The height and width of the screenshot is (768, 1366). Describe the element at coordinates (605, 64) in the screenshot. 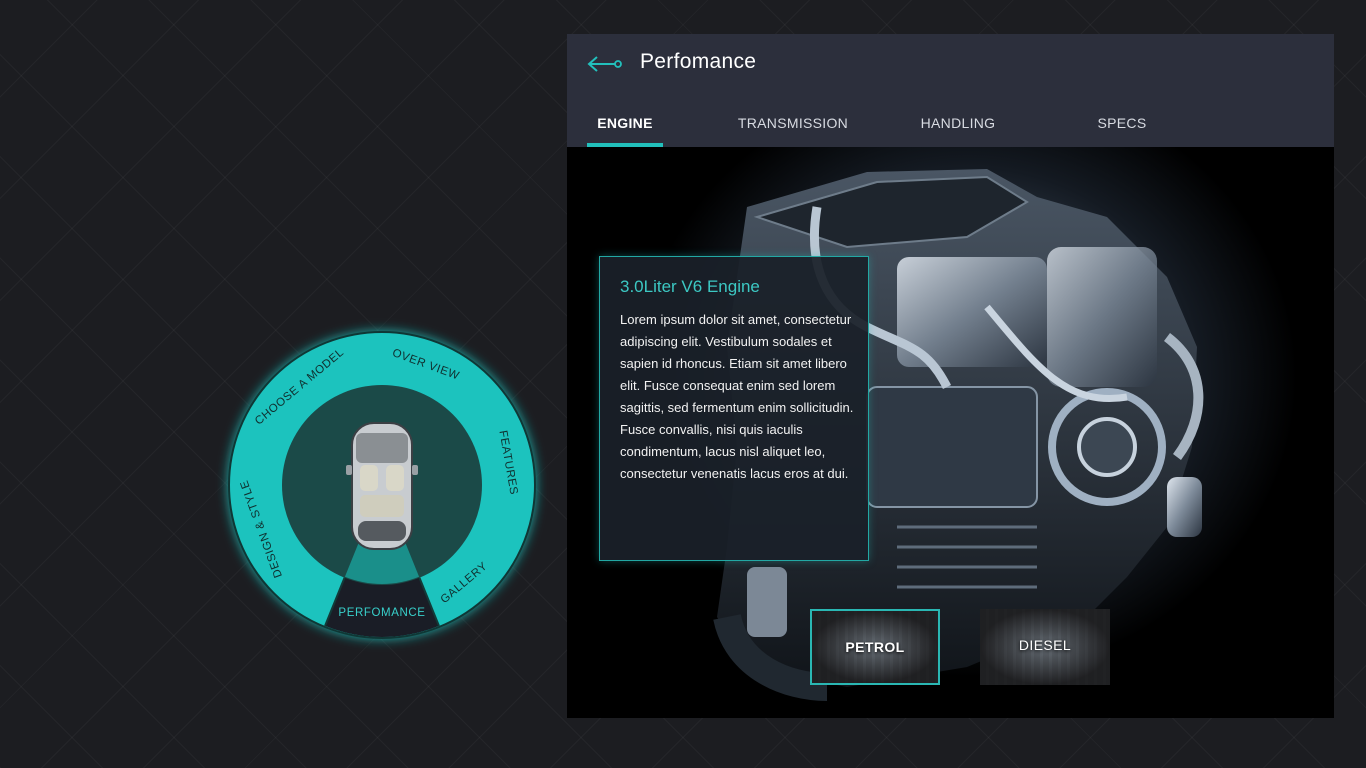

I see `back-arrow-icon` at that location.